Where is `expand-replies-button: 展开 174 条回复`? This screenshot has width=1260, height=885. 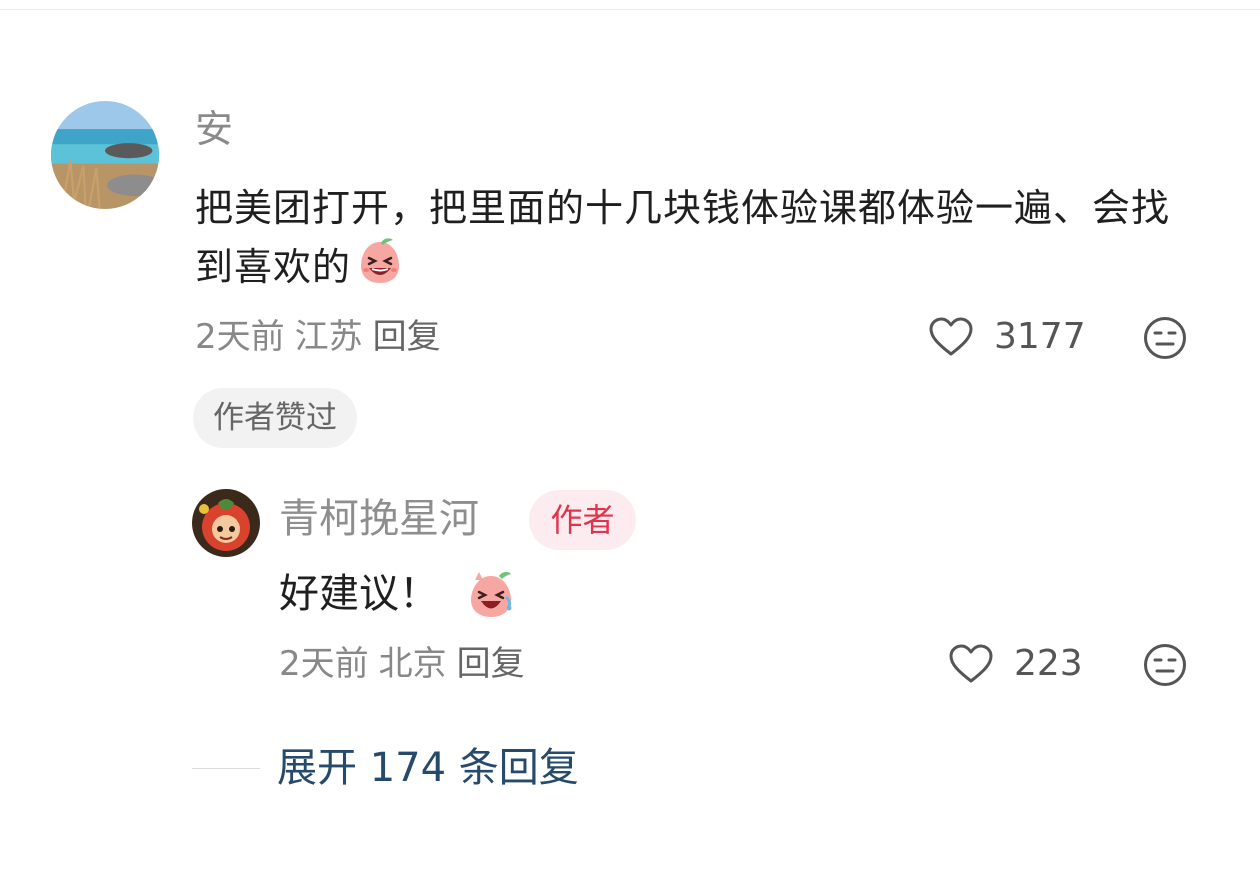
expand-replies-button: 展开 174 条回复 is located at coordinates (428, 768).